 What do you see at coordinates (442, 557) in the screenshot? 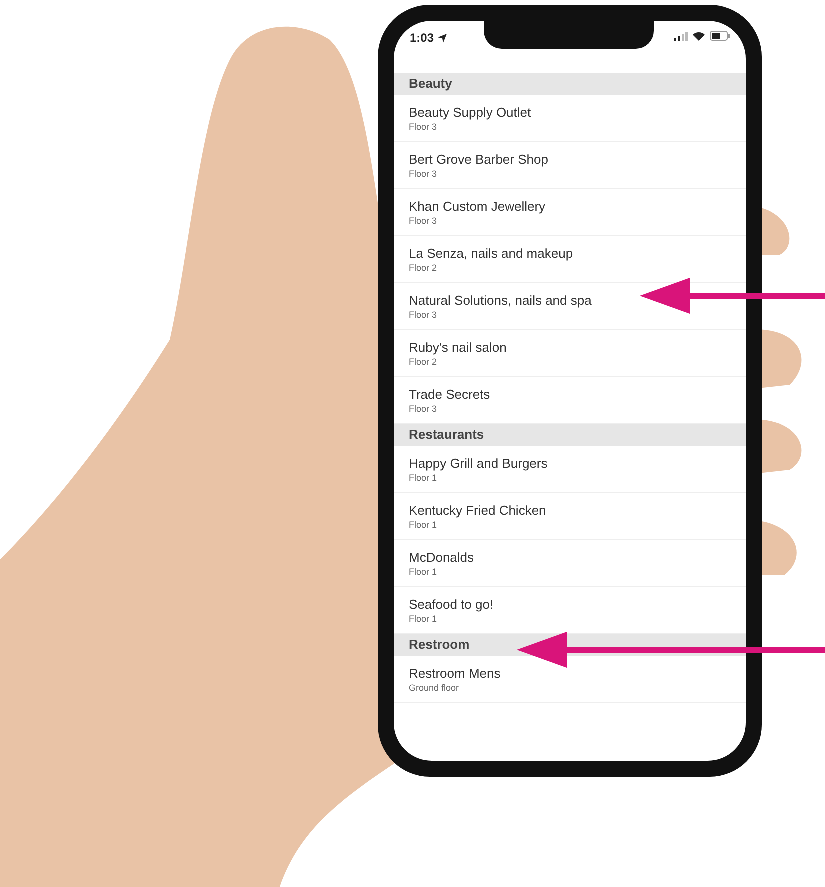
I see `store-name: McDonalds` at bounding box center [442, 557].